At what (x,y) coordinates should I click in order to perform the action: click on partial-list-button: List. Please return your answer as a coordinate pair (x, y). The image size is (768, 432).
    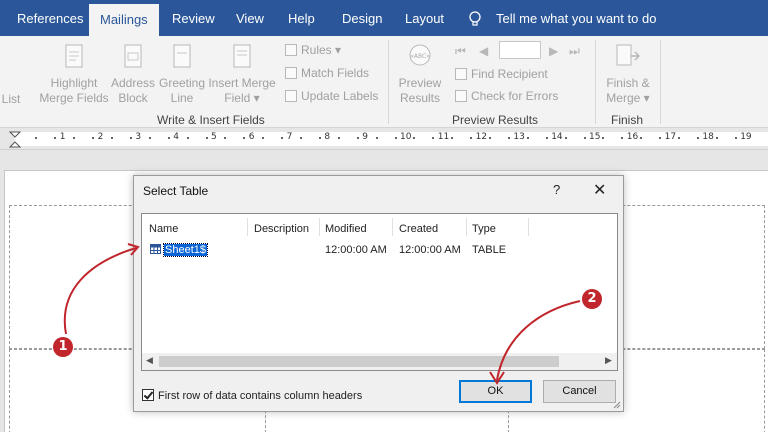
    Looking at the image, I should click on (11, 99).